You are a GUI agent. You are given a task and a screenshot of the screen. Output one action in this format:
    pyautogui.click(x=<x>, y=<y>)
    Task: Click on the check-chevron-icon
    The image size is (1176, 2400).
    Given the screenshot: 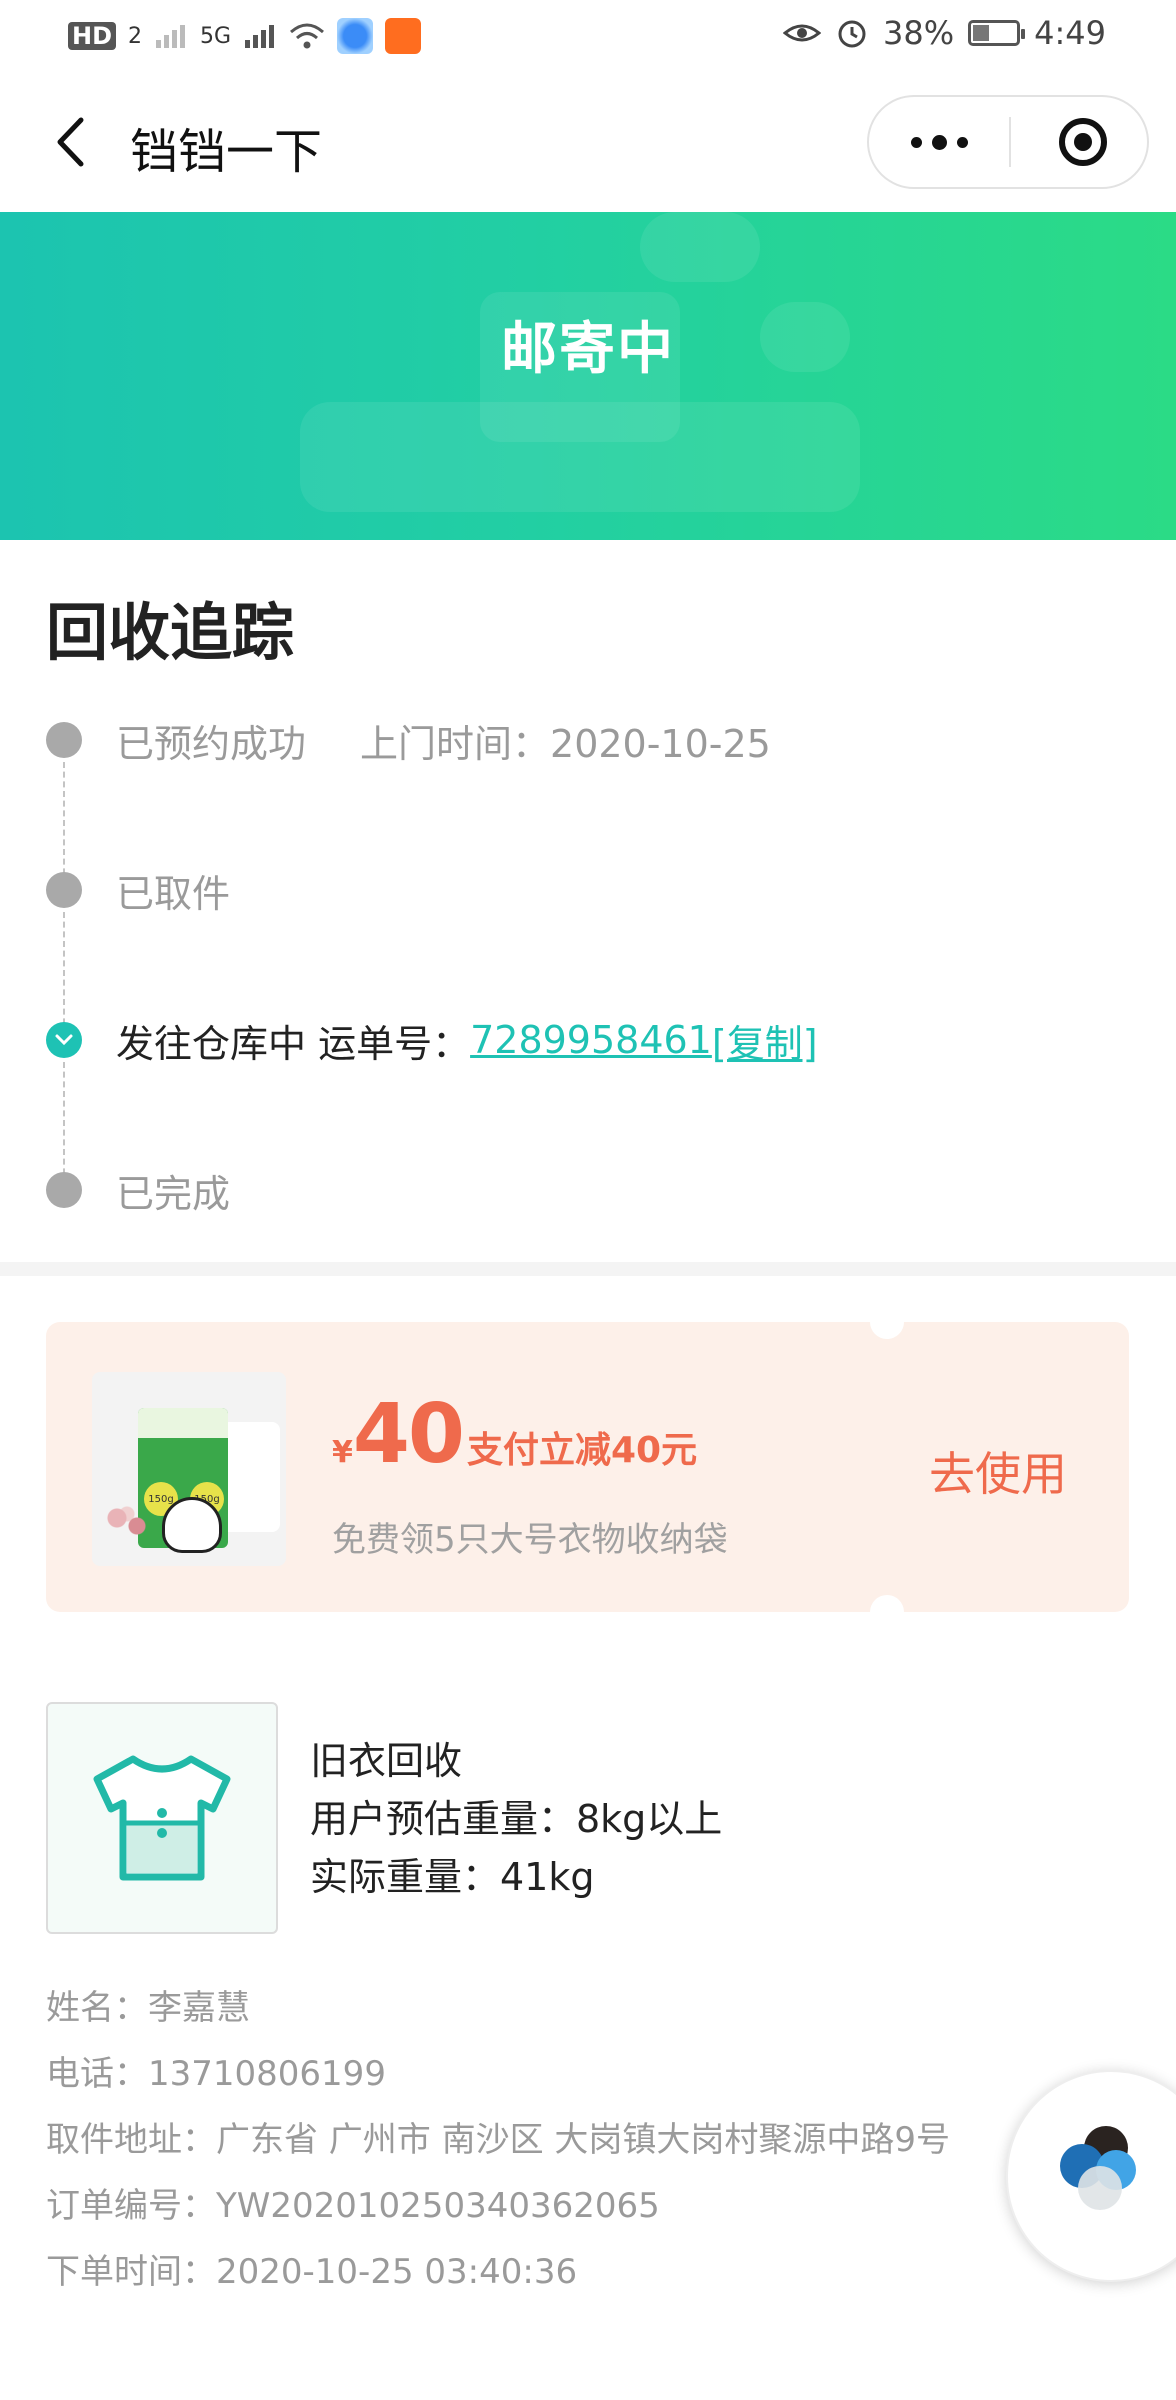 What is the action you would take?
    pyautogui.click(x=64, y=1040)
    